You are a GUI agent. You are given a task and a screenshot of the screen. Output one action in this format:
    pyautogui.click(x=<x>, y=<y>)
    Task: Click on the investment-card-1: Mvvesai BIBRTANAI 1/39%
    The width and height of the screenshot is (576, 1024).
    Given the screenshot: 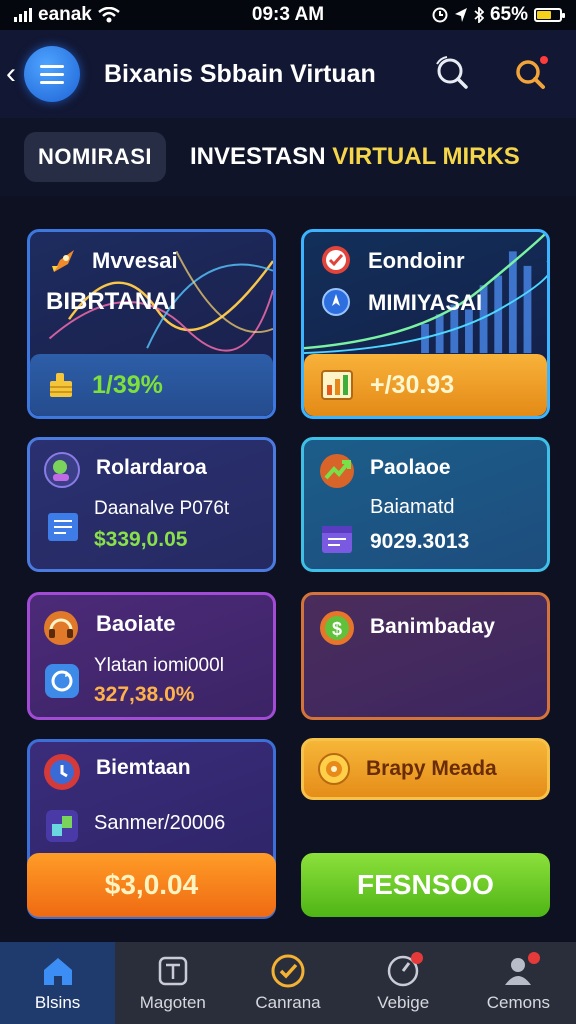 What is the action you would take?
    pyautogui.click(x=151, y=324)
    